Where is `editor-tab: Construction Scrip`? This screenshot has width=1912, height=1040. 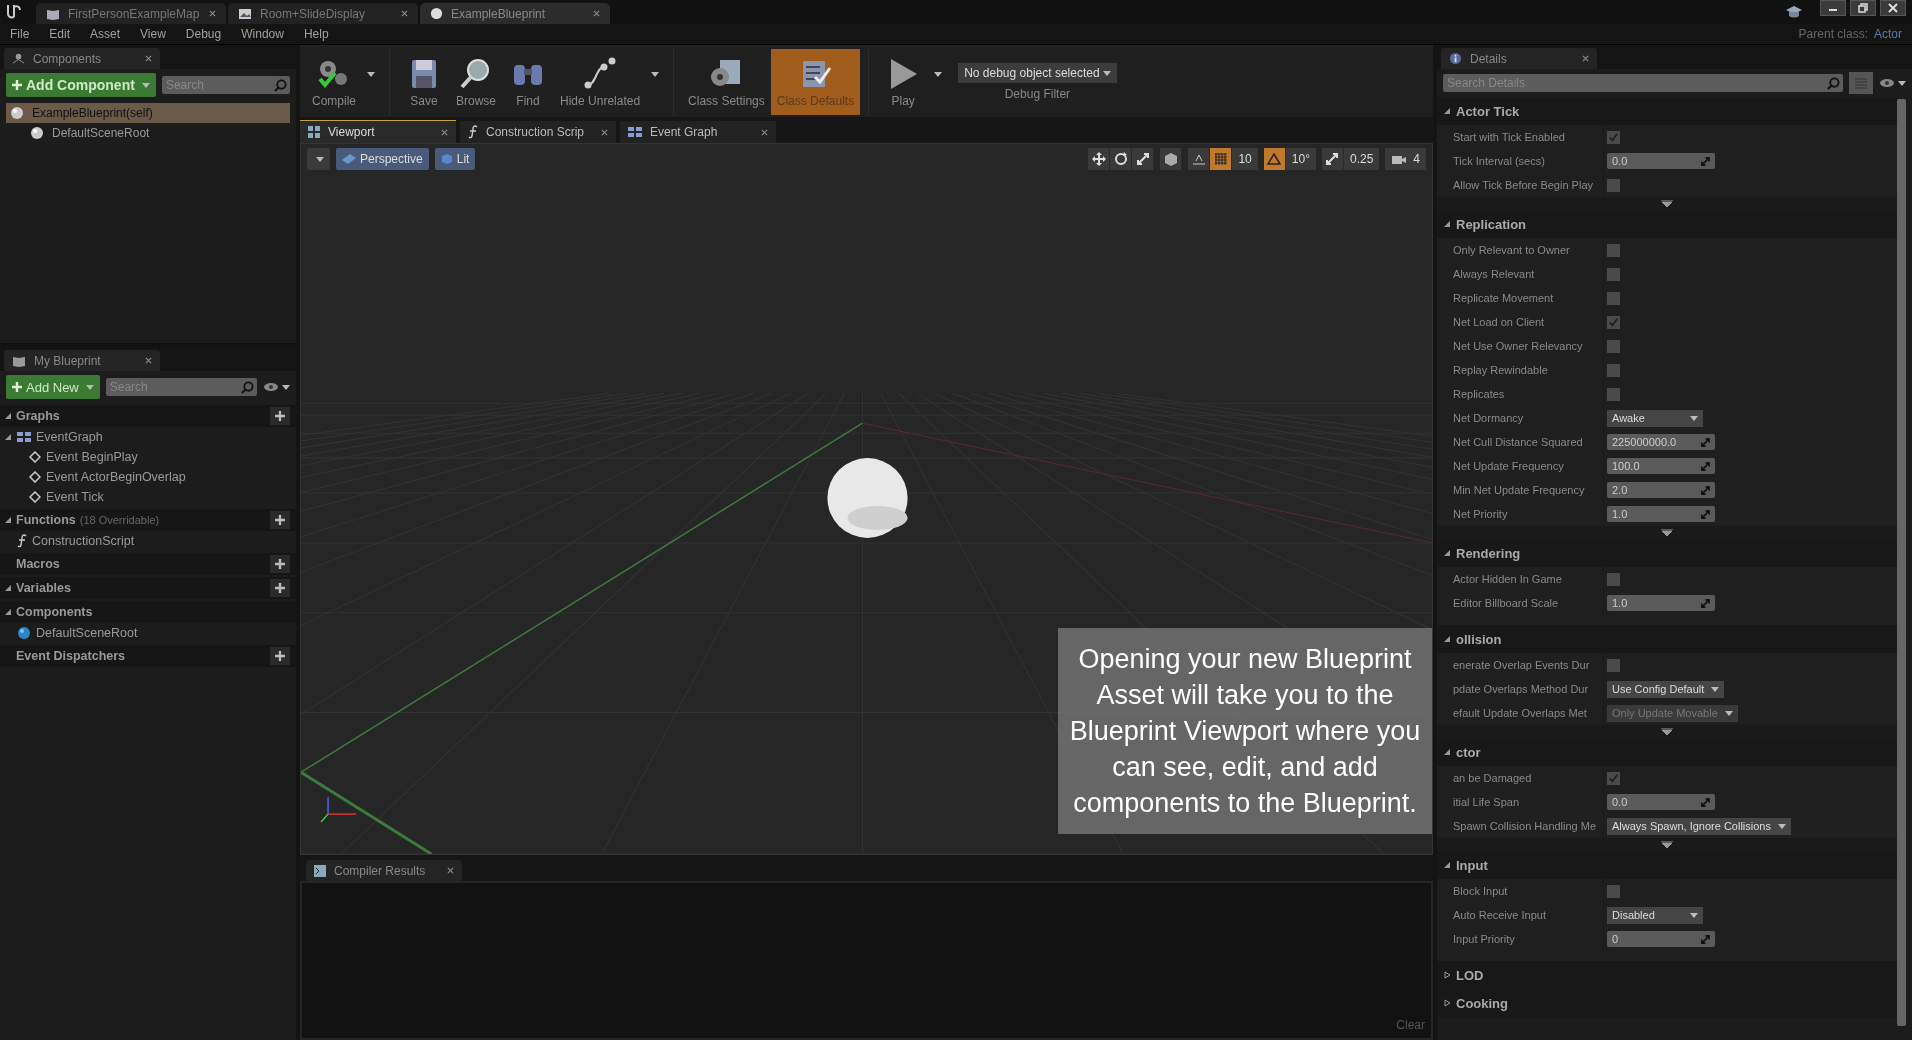
editor-tab: Construction Scrip is located at coordinates (538, 132).